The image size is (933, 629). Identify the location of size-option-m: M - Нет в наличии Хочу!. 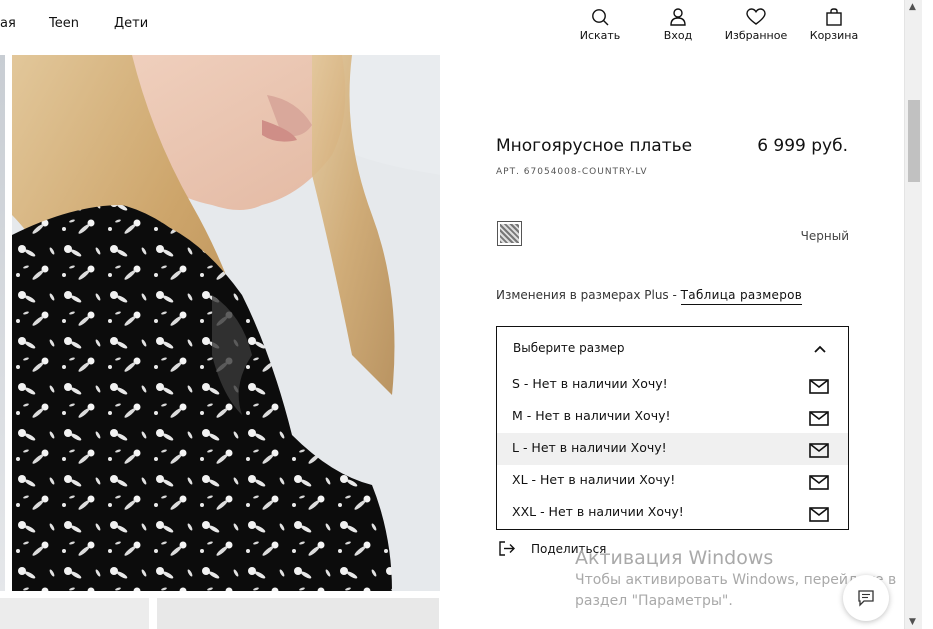
(672, 417).